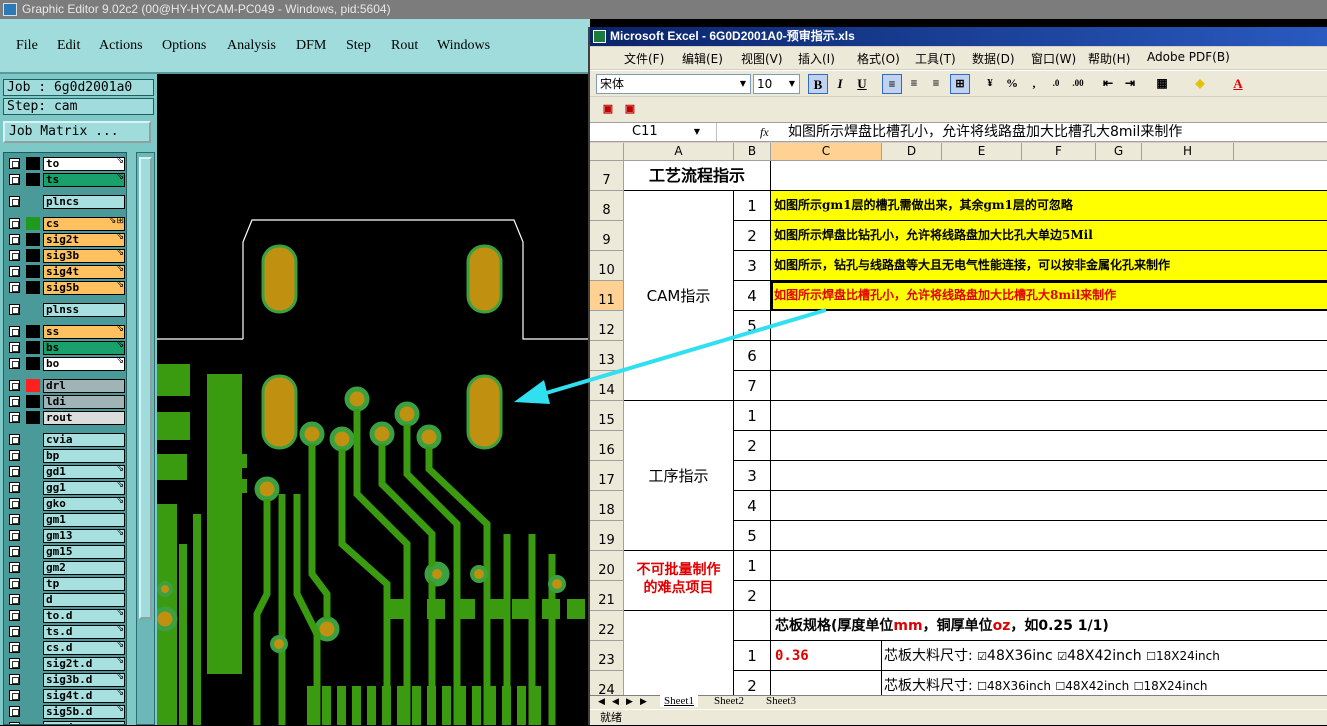  Describe the element at coordinates (145, 388) in the screenshot. I see `scrollbar-thumb` at that location.